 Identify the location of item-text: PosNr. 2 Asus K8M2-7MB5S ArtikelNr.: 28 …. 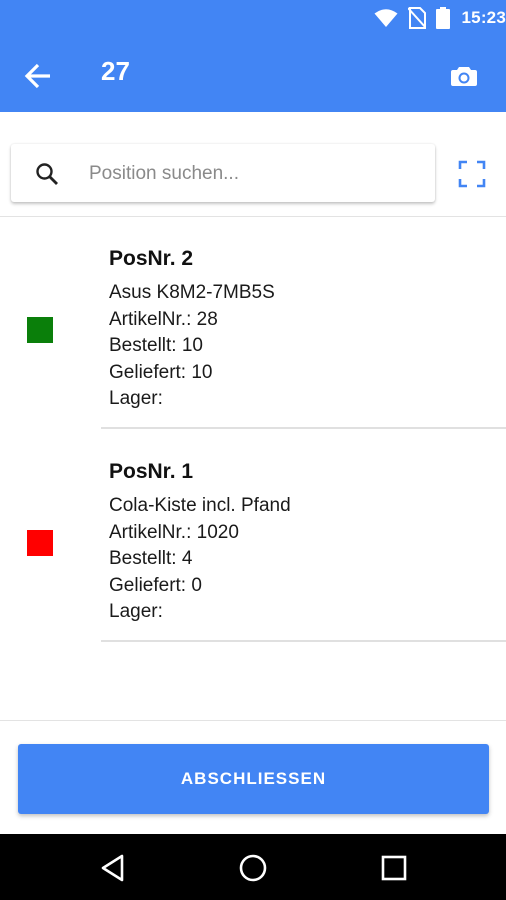
(192, 329).